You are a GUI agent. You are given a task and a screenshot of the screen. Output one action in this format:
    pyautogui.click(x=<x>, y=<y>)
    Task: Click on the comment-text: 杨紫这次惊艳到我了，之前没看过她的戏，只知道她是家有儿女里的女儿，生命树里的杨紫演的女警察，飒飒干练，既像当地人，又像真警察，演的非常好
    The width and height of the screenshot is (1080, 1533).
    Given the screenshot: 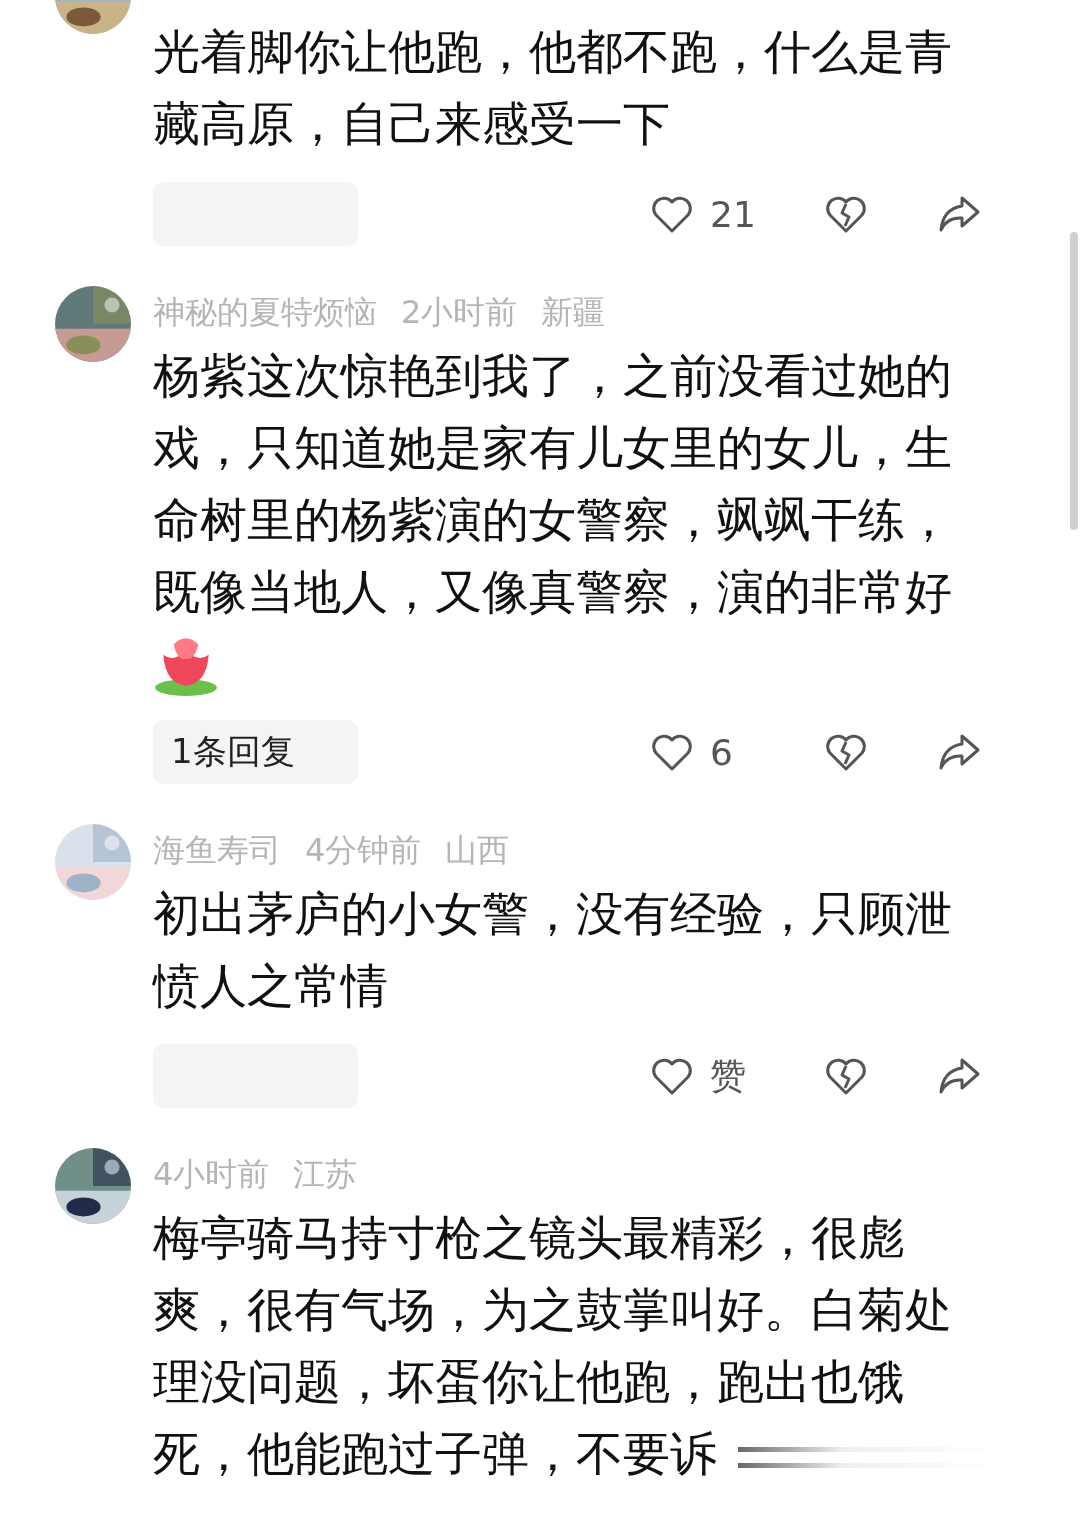 What is the action you would take?
    pyautogui.click(x=553, y=484)
    